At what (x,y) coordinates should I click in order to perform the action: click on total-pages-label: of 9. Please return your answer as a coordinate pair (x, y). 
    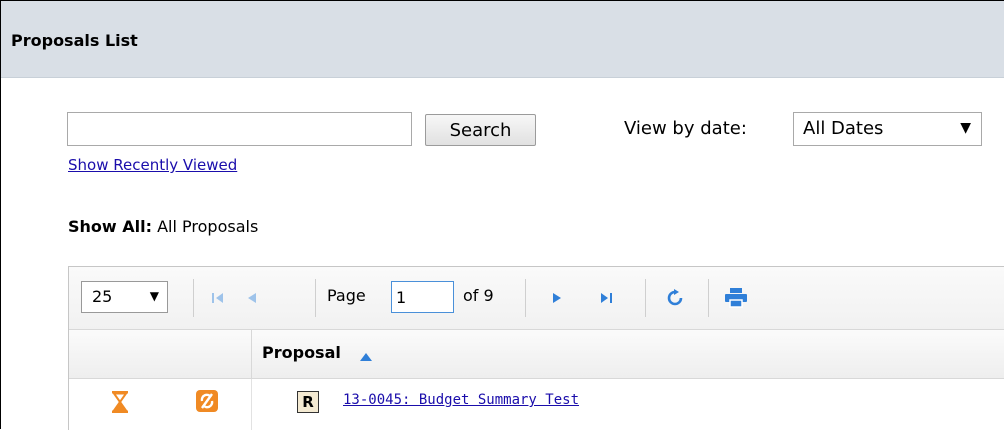
    Looking at the image, I should click on (478, 295).